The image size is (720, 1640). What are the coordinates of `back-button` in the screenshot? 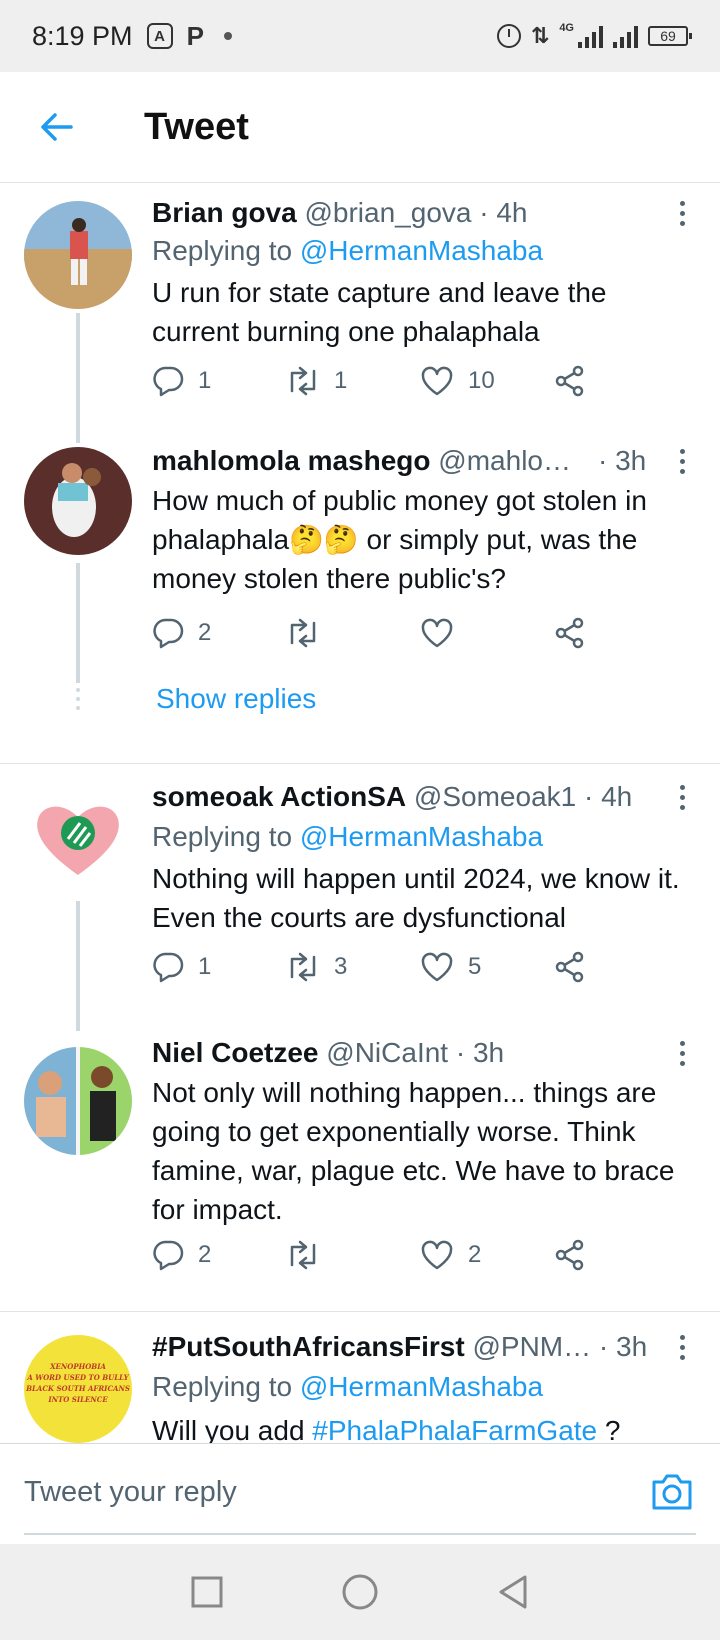 It's located at (56, 127).